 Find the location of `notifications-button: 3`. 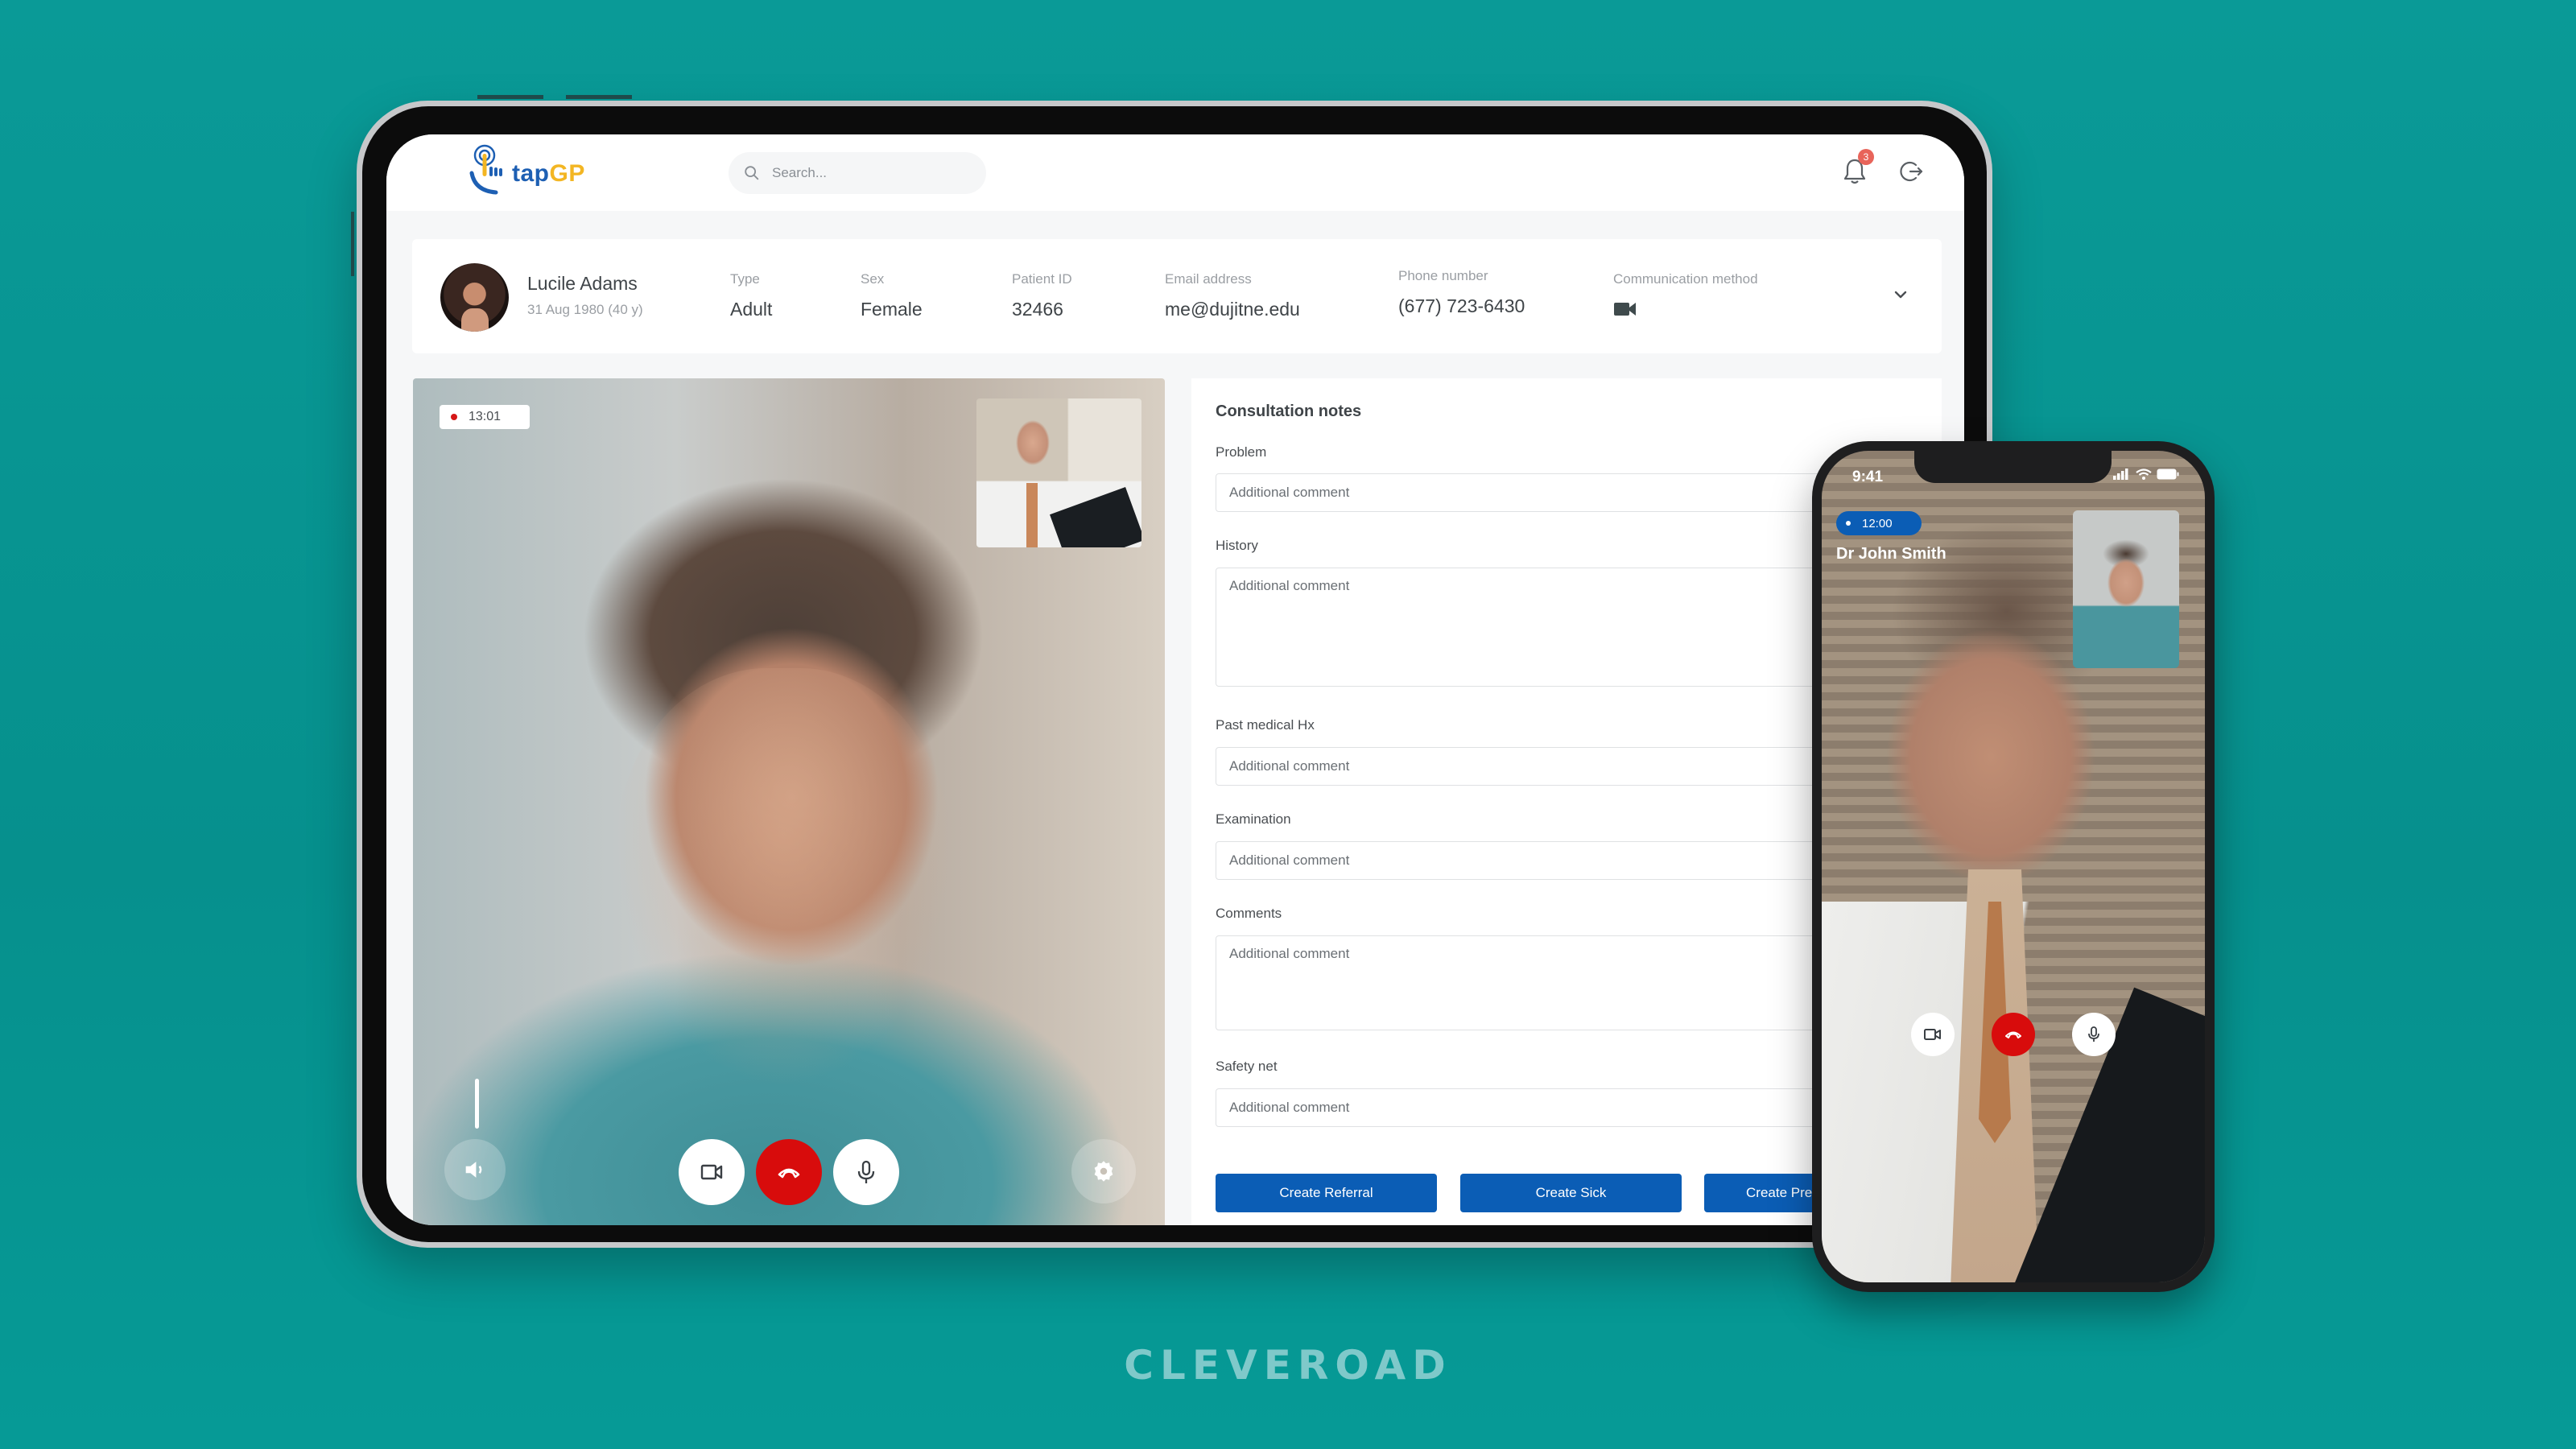

notifications-button: 3 is located at coordinates (1858, 167).